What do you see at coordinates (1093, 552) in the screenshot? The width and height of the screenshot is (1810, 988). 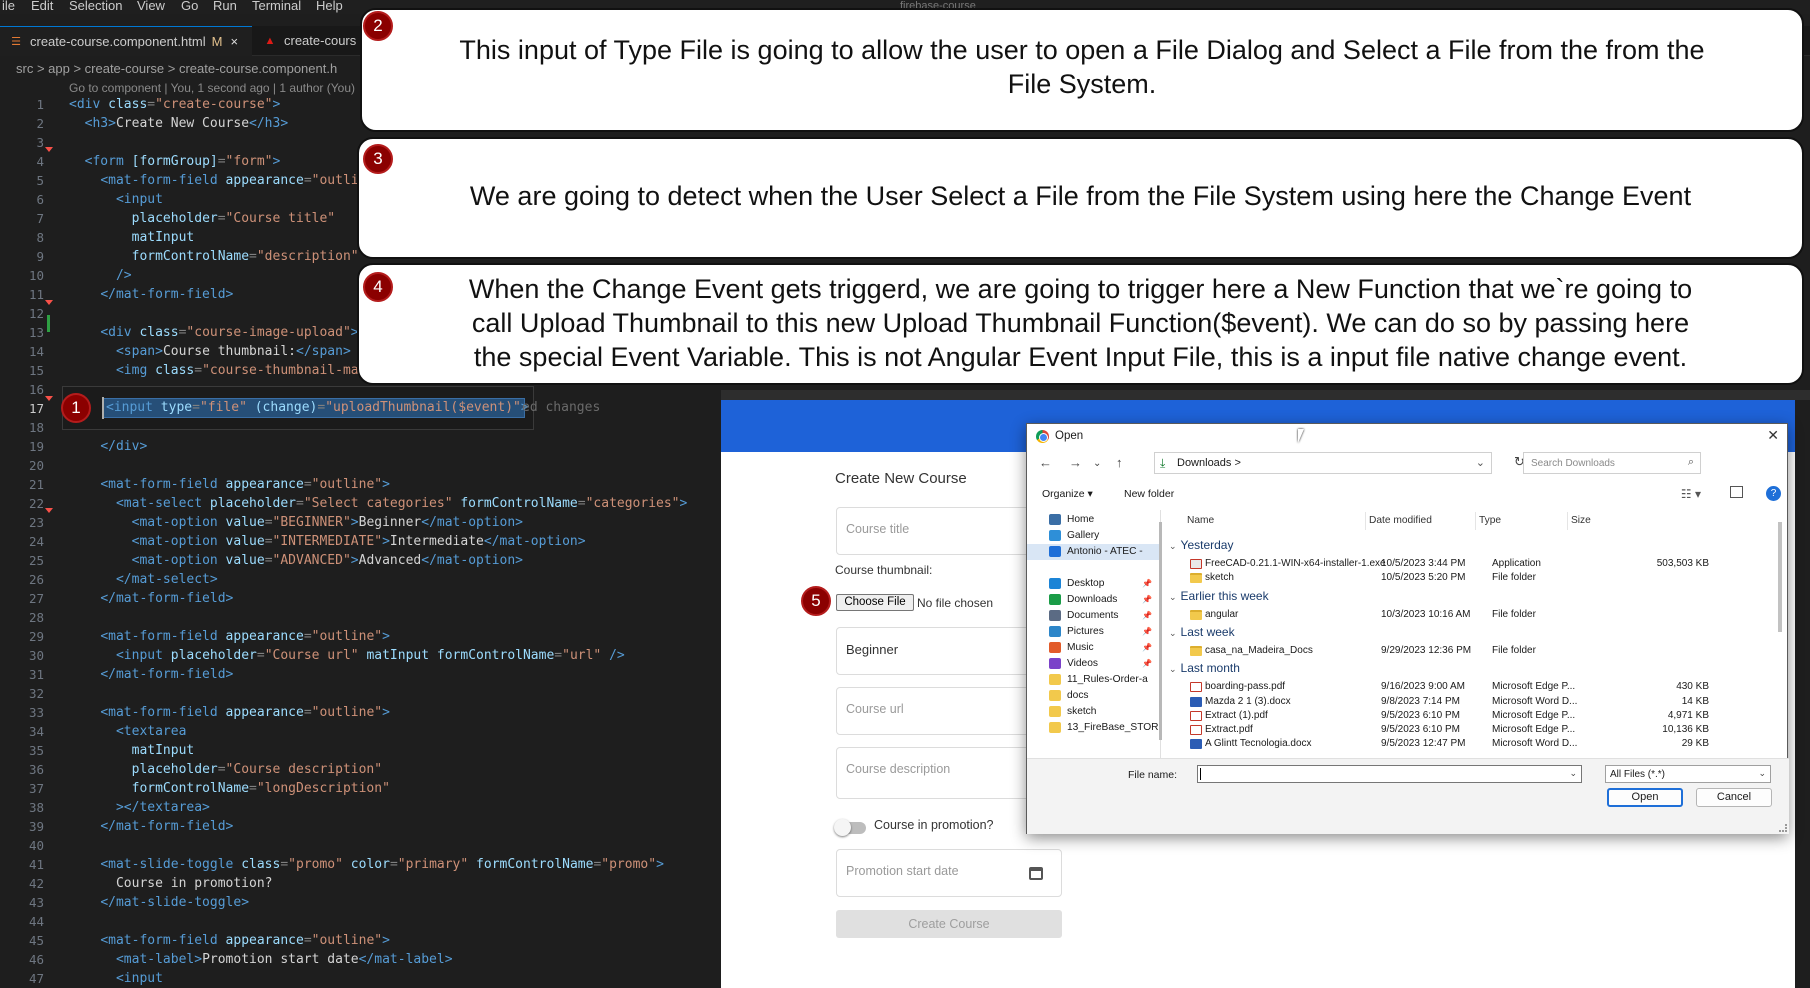 I see `nav-item: Antonio - ATEC -` at bounding box center [1093, 552].